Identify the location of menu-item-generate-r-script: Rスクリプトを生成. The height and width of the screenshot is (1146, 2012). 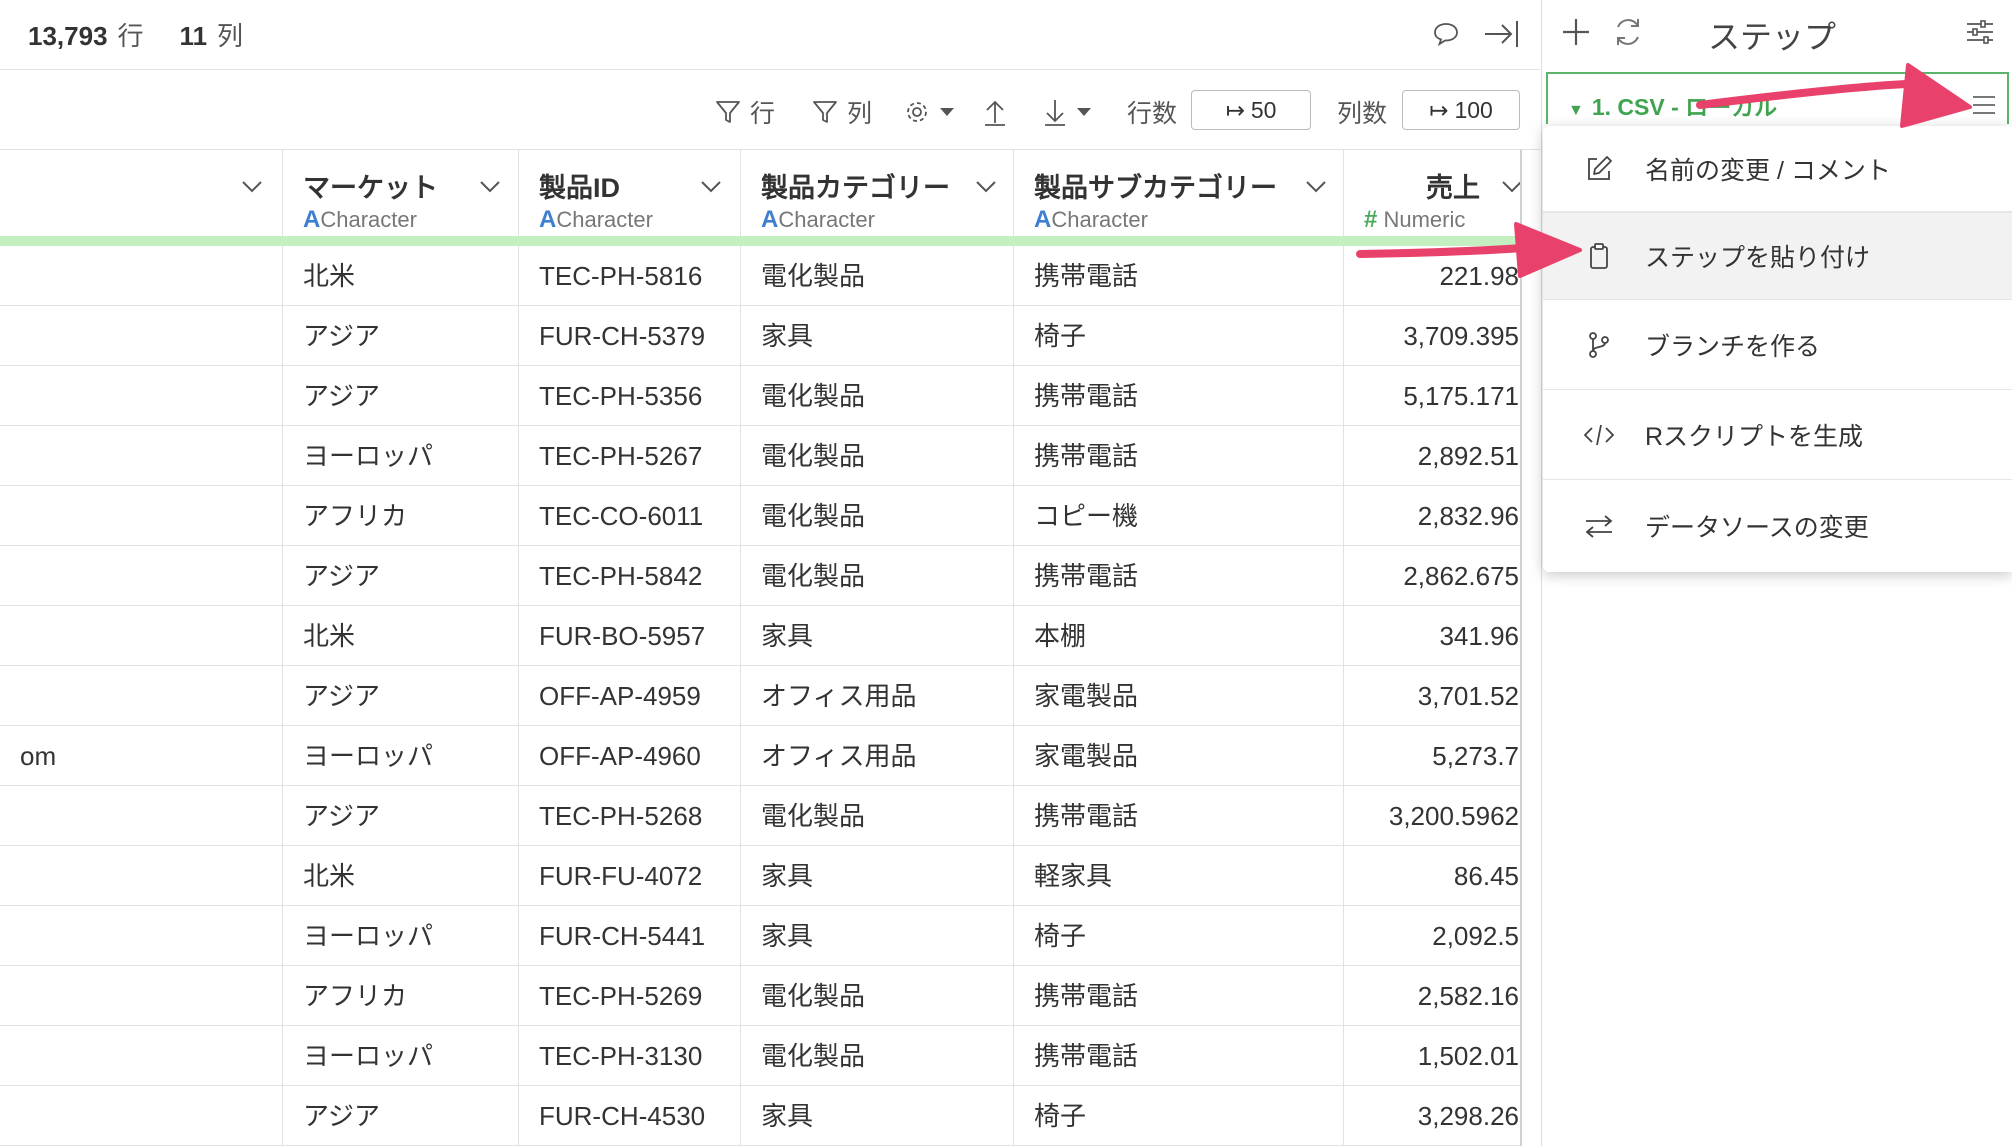
(1777, 435).